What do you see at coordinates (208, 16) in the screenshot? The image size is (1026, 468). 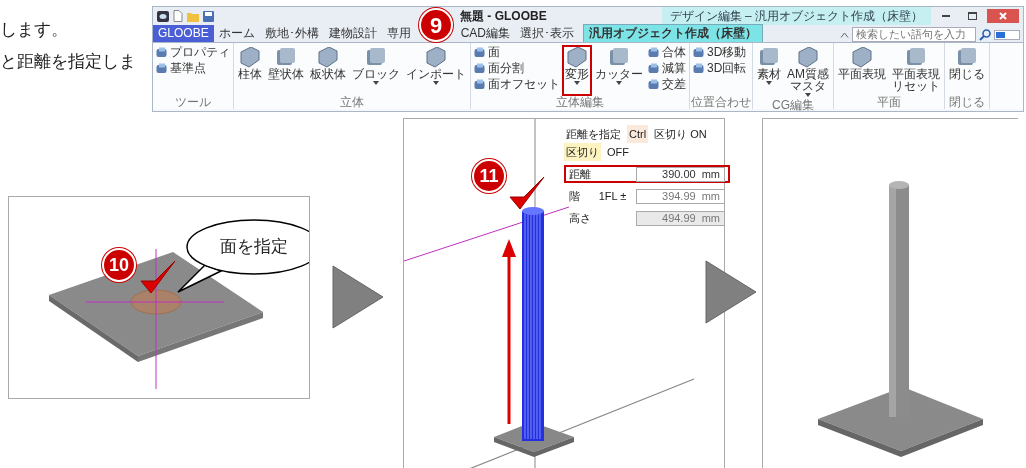 I see `save-icon` at bounding box center [208, 16].